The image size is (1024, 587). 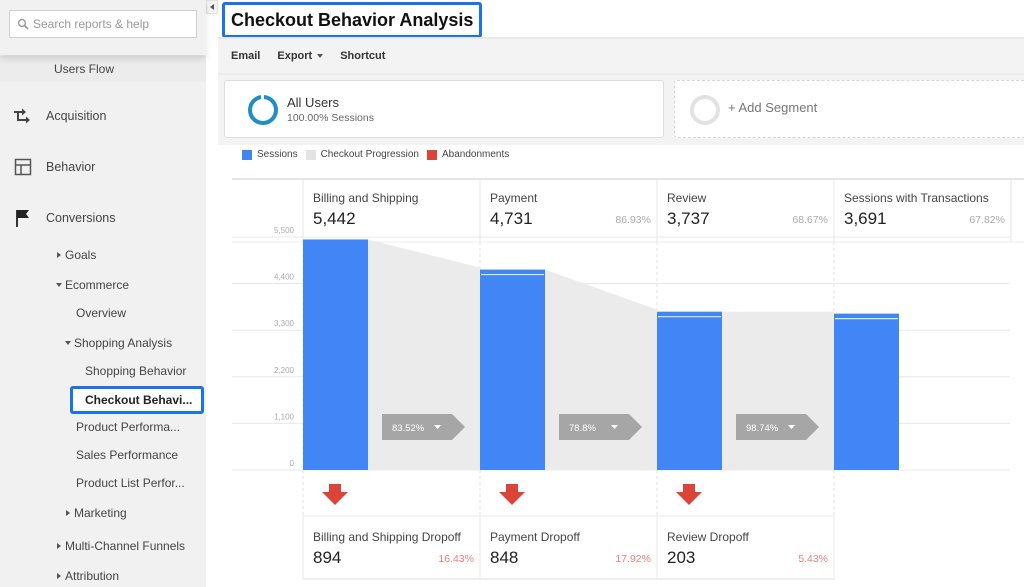 I want to click on legend-label: Sessions, so click(x=277, y=154).